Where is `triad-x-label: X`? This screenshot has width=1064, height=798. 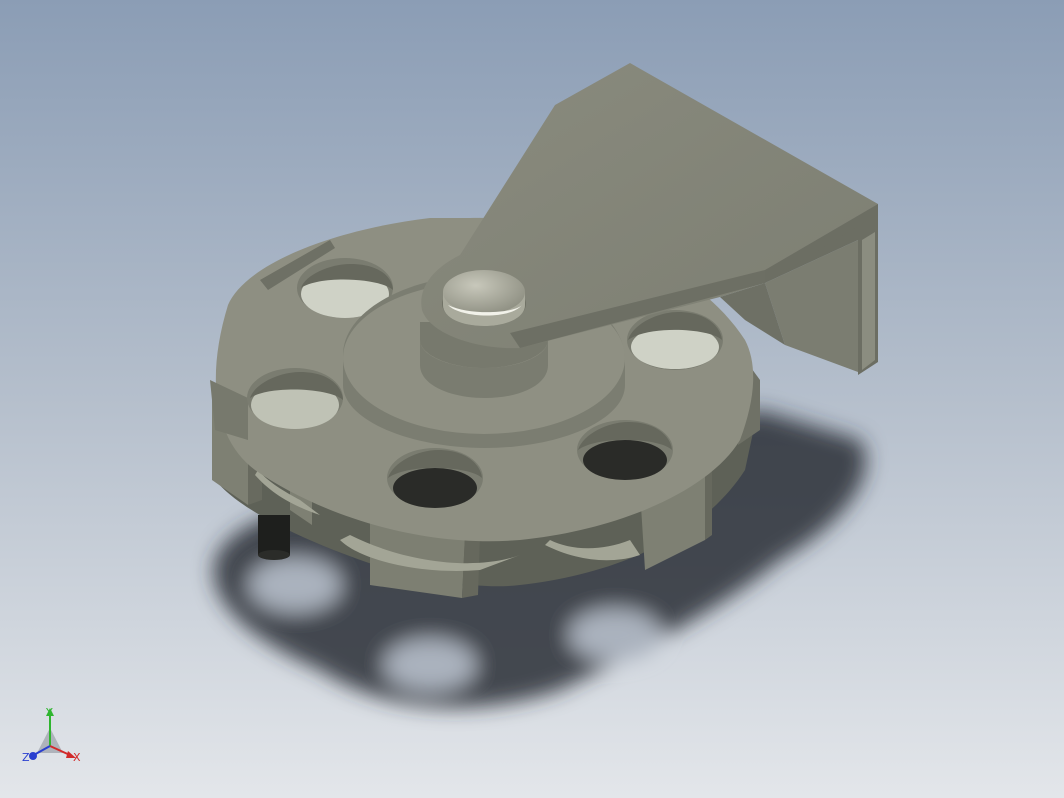
triad-x-label: X is located at coordinates (77, 757).